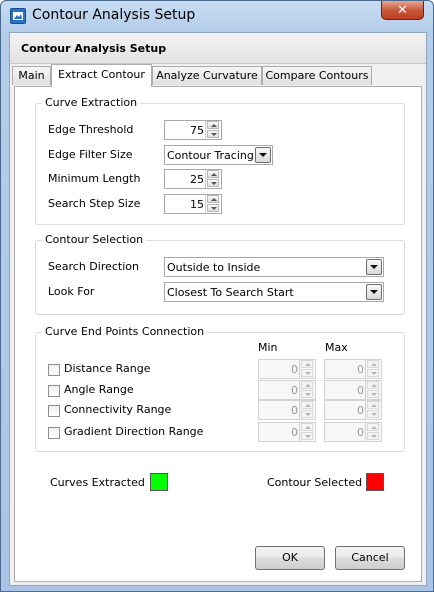 This screenshot has width=434, height=592. I want to click on distance-range-checkbox, so click(54, 370).